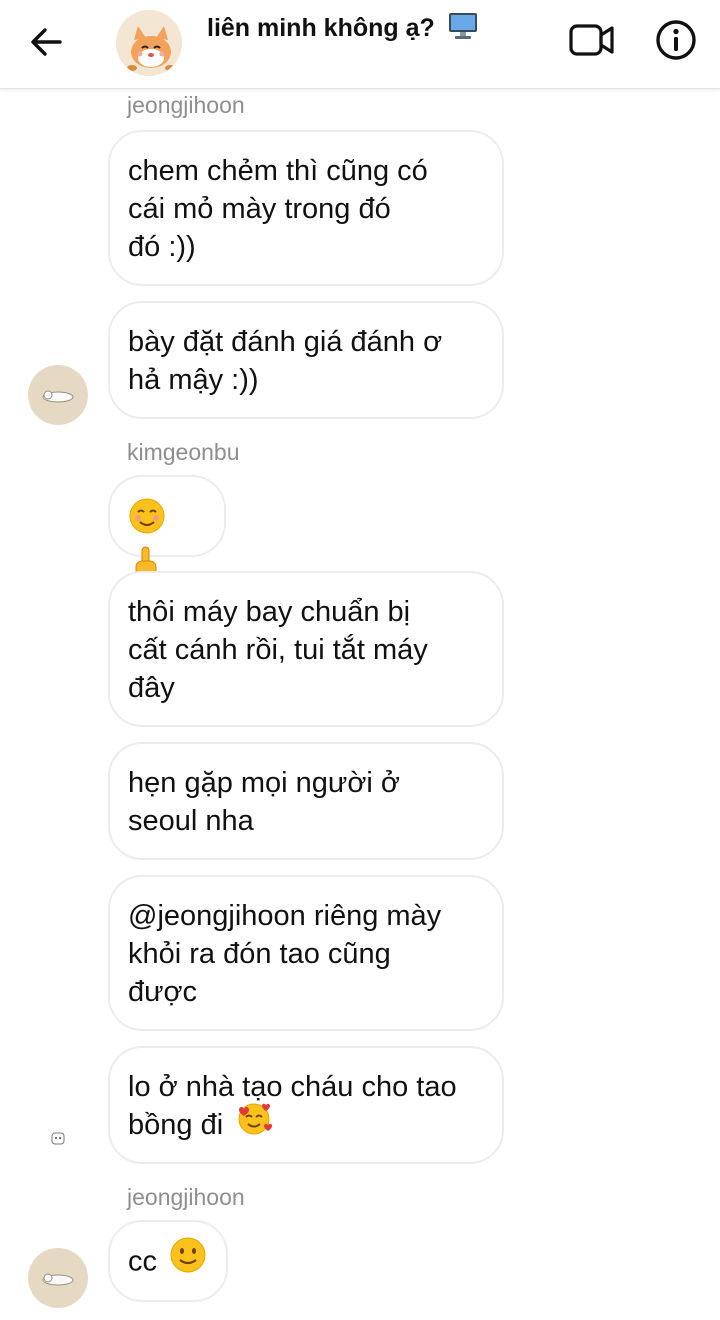  Describe the element at coordinates (193, 380) in the screenshot. I see `message-text: hả mậy :))` at that location.